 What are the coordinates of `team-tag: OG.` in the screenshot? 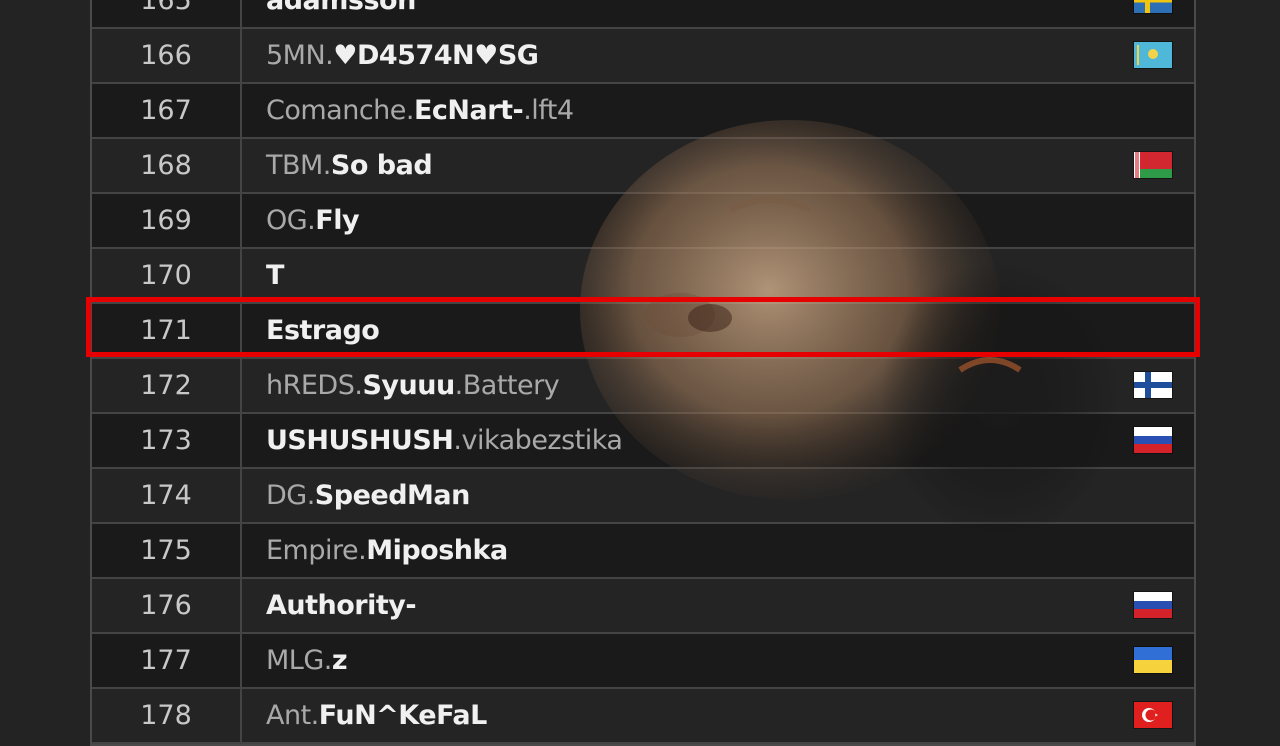 It's located at (291, 220).